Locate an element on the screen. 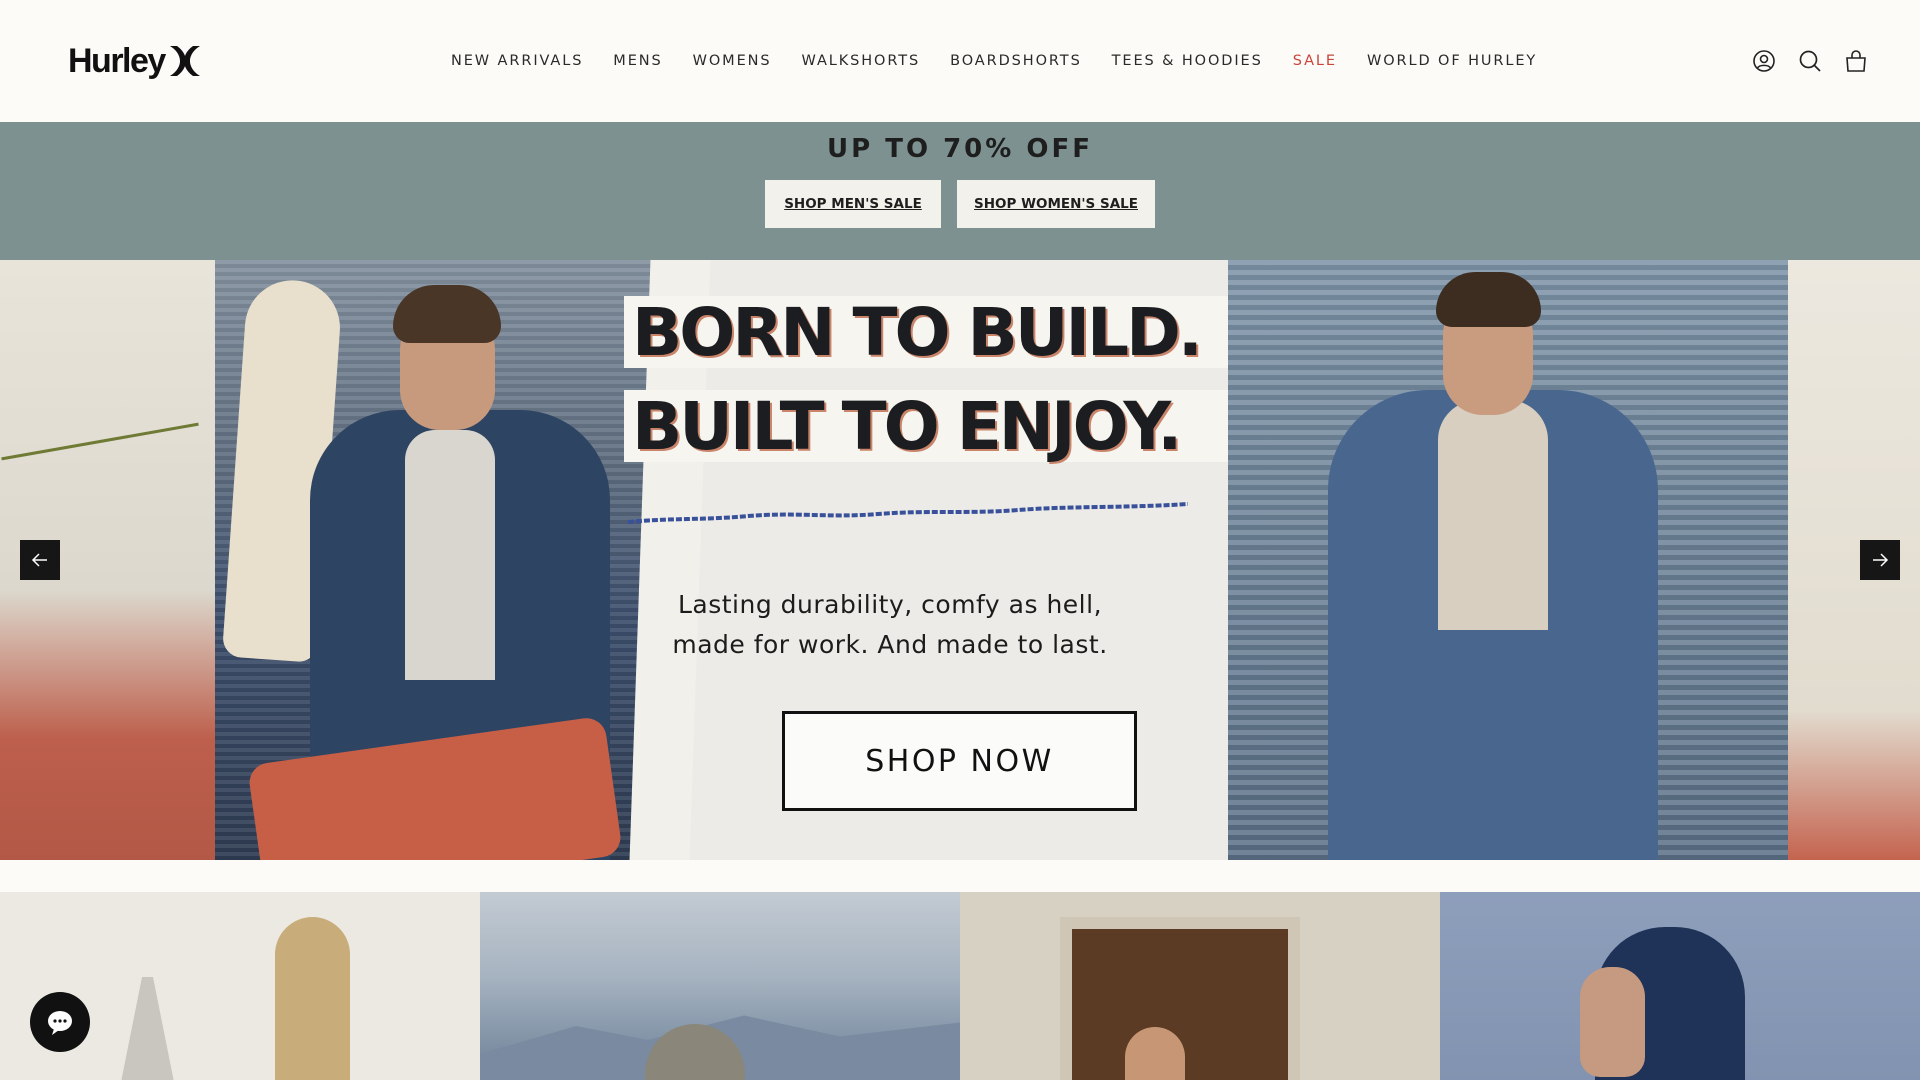 The width and height of the screenshot is (1920, 1080). nav-item-sale: SALE is located at coordinates (1315, 61).